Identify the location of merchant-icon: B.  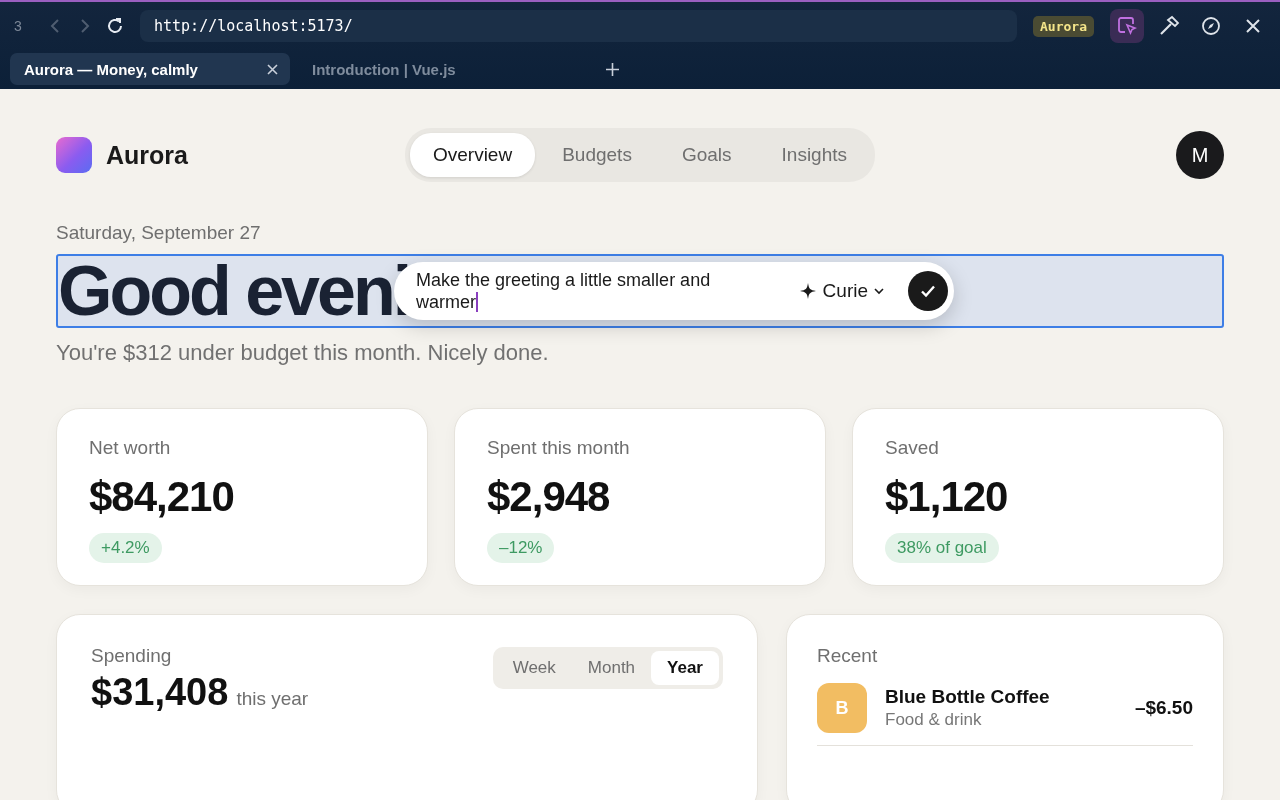
(842, 708).